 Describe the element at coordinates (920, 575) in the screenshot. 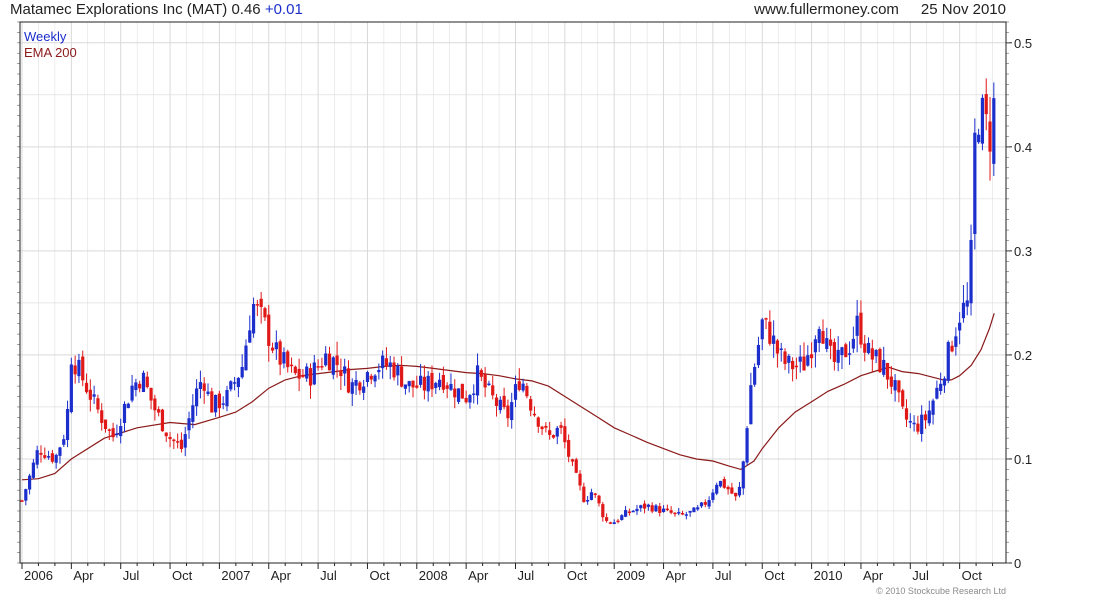

I see `x-tick-label: Jul` at that location.